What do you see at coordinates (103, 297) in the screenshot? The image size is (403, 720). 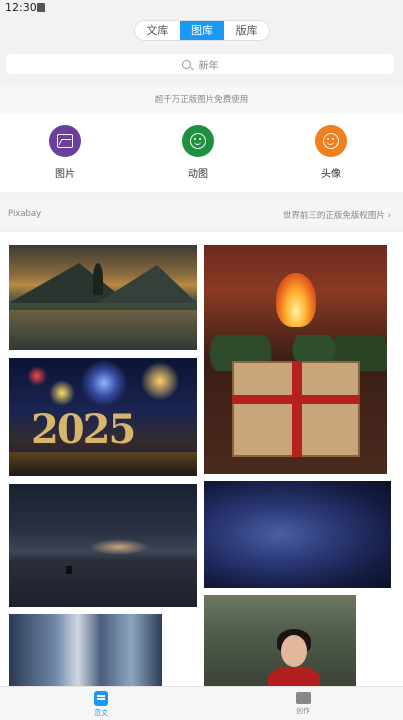 I see `lake-mountains-photo` at bounding box center [103, 297].